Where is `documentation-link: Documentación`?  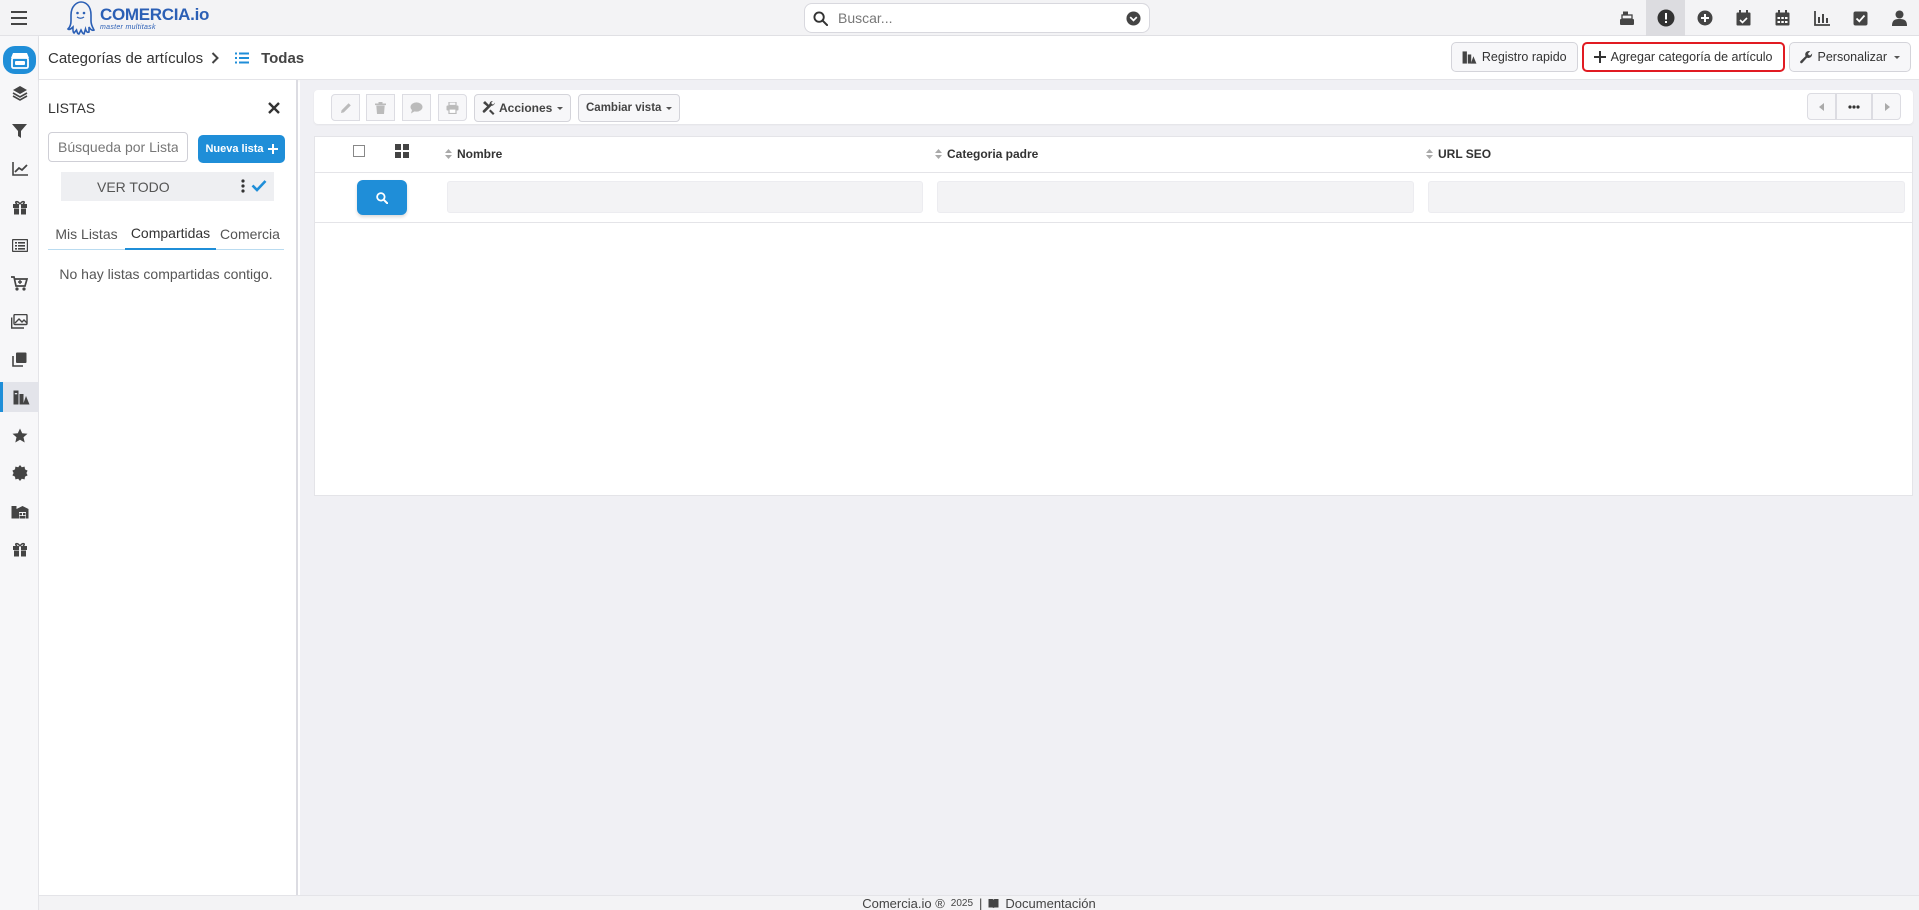
documentation-link: Documentación is located at coordinates (1050, 903).